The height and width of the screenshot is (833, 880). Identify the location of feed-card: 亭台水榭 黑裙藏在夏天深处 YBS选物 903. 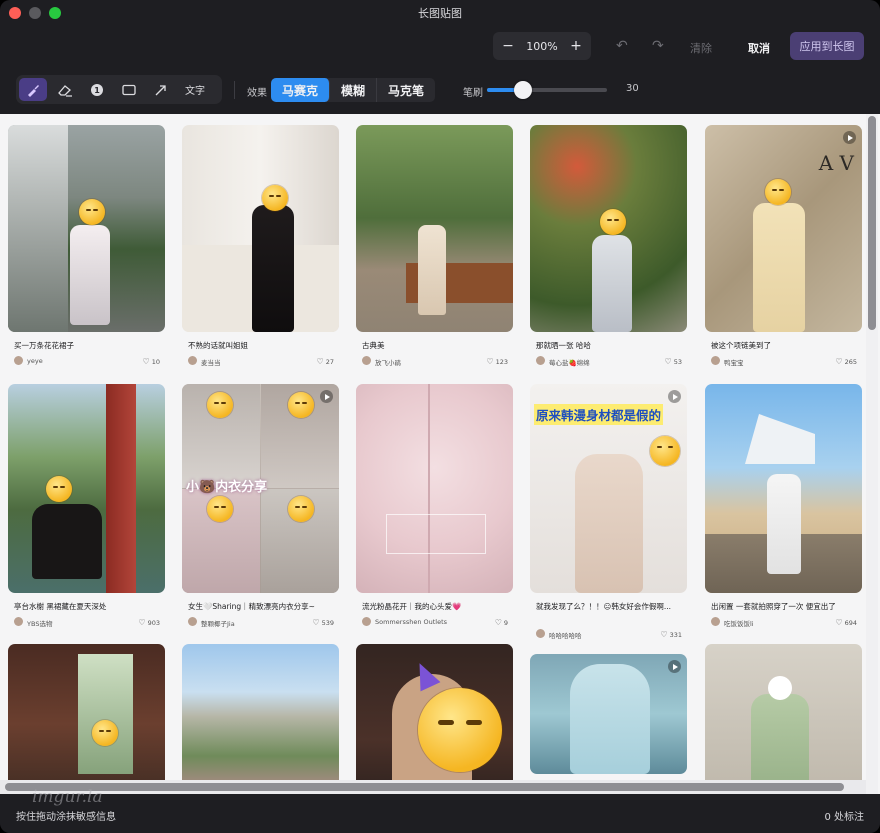
(86, 509).